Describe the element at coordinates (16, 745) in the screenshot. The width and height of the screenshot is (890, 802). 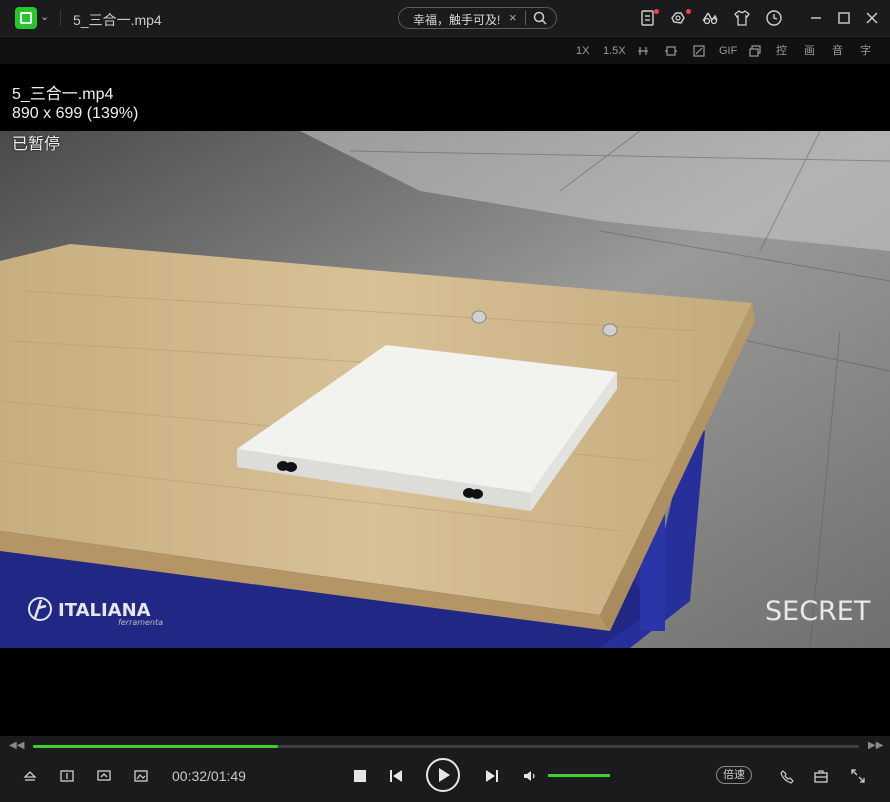
I see `rewind-icon: ◀◀` at that location.